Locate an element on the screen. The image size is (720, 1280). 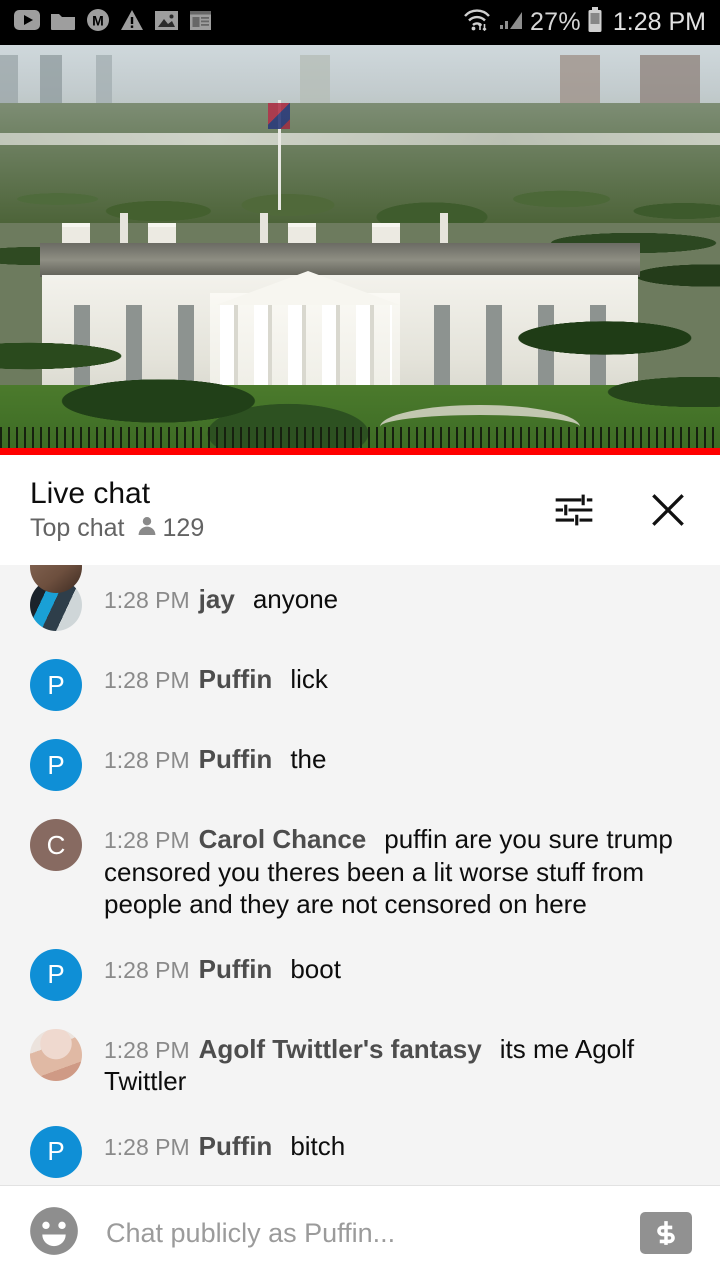
chat-message-input is located at coordinates (360, 1233).